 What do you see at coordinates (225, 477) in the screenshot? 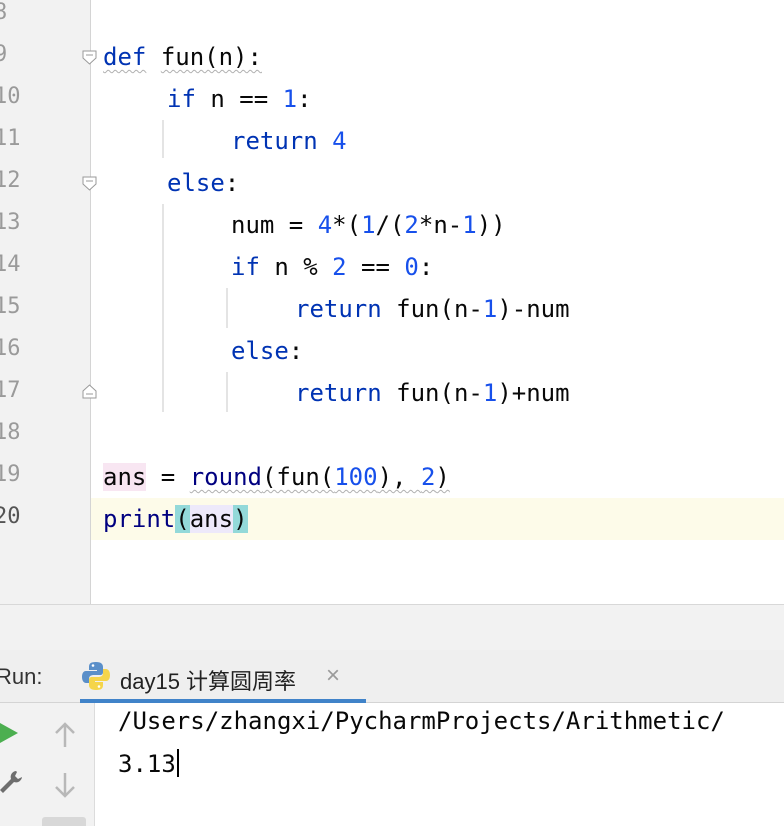
I see `builtin-function: round` at bounding box center [225, 477].